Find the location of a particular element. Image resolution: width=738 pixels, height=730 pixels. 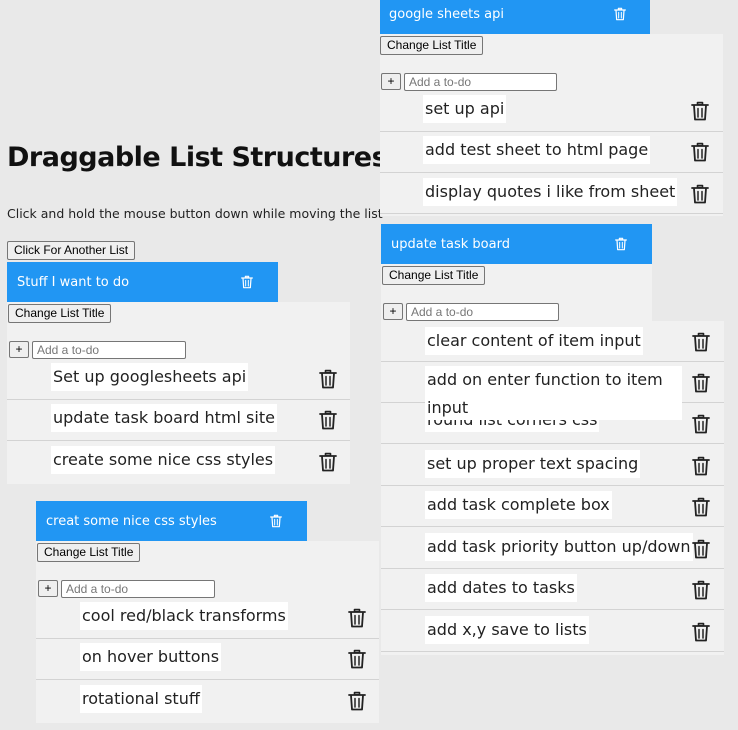

list-title: Stuff I want to do is located at coordinates (73, 282).